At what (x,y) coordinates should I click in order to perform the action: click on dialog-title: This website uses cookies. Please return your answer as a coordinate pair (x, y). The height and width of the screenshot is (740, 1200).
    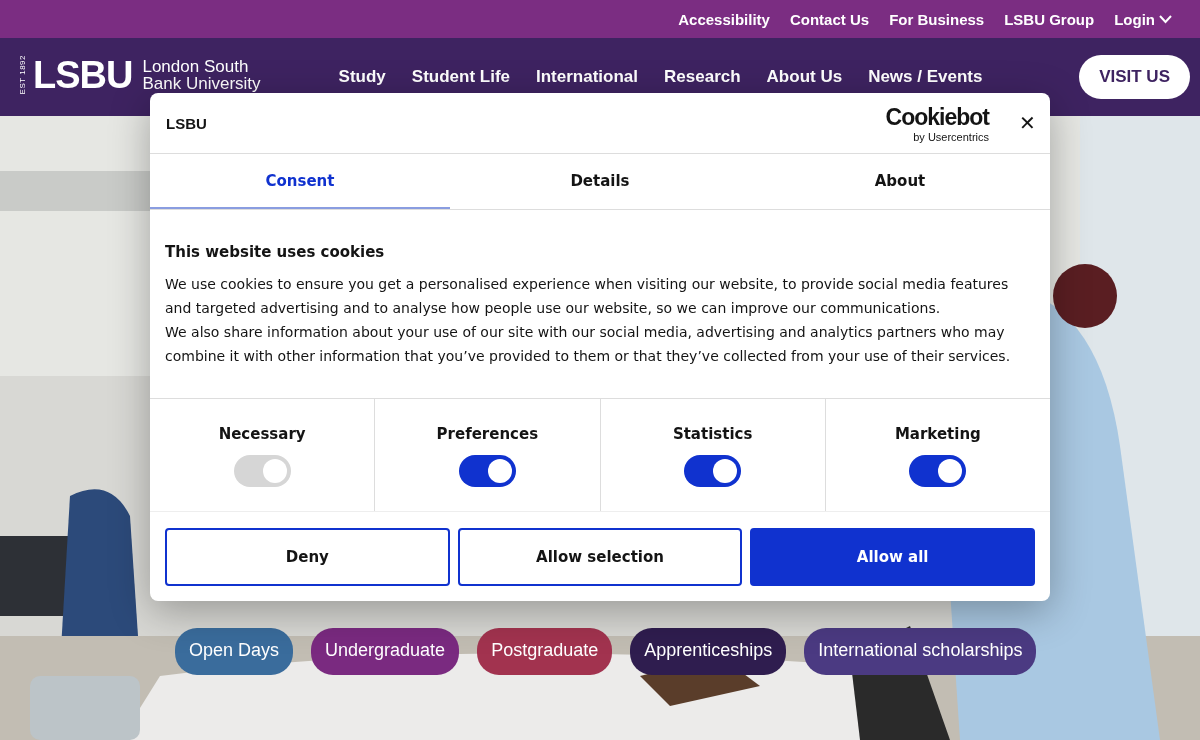
    Looking at the image, I should click on (275, 252).